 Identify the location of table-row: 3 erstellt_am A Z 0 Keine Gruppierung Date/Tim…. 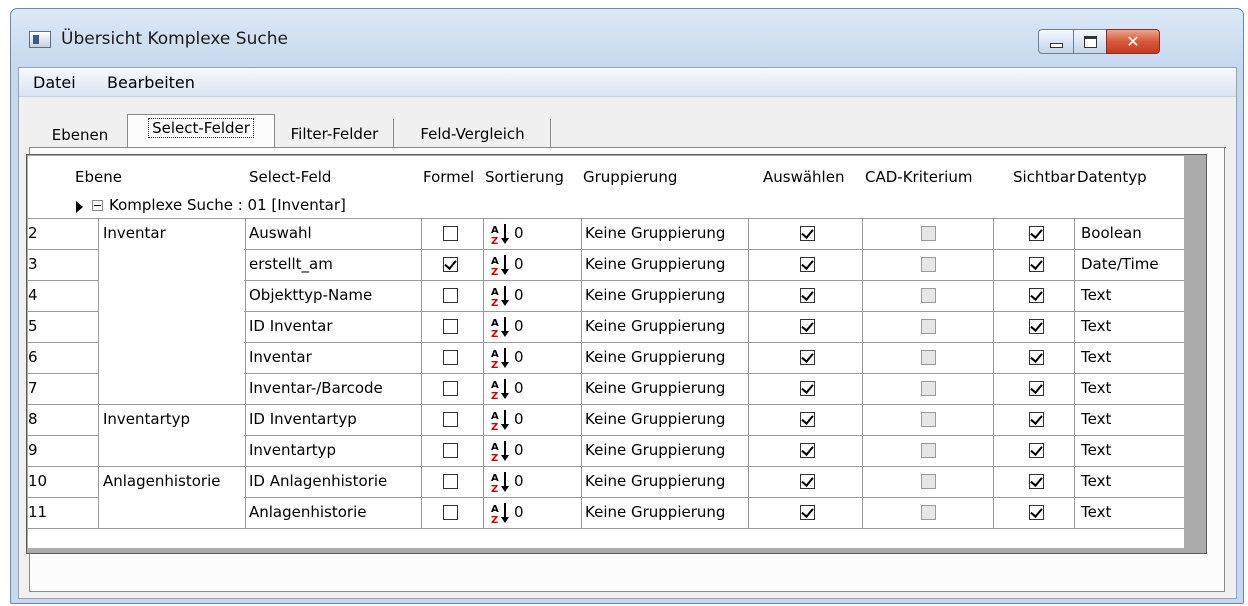
(606, 264).